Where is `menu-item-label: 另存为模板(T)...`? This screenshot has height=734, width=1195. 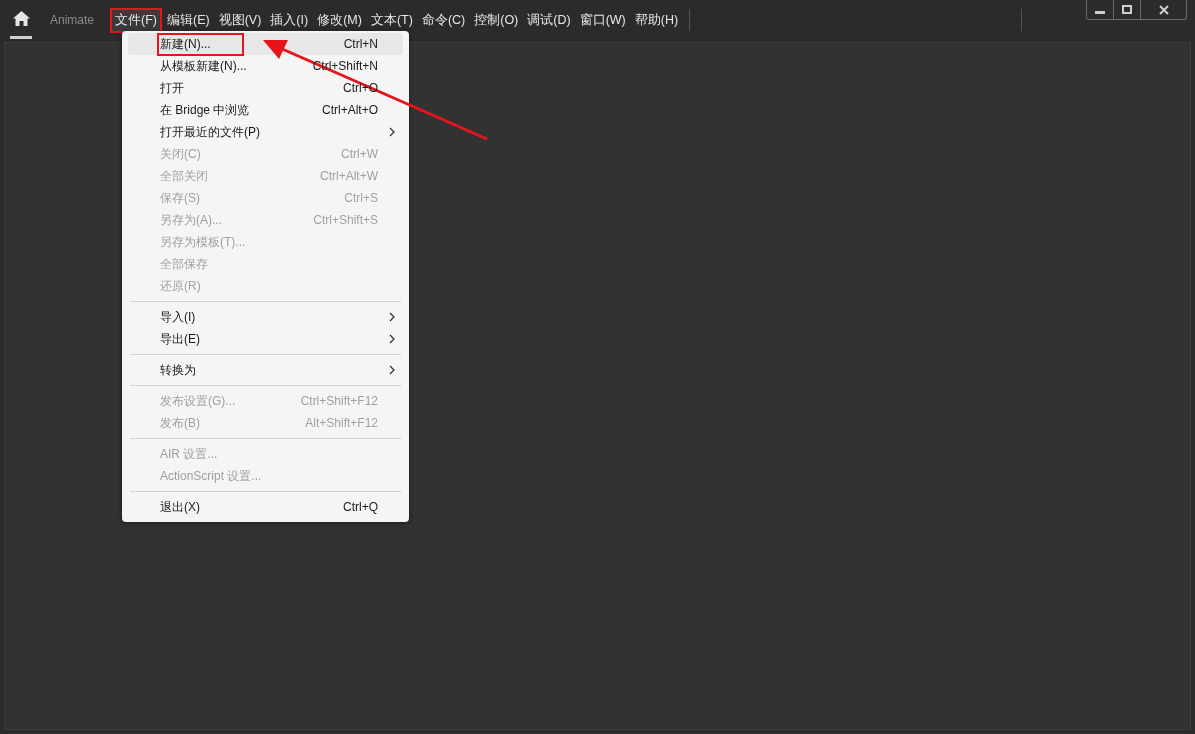
menu-item-label: 另存为模板(T)... is located at coordinates (203, 242).